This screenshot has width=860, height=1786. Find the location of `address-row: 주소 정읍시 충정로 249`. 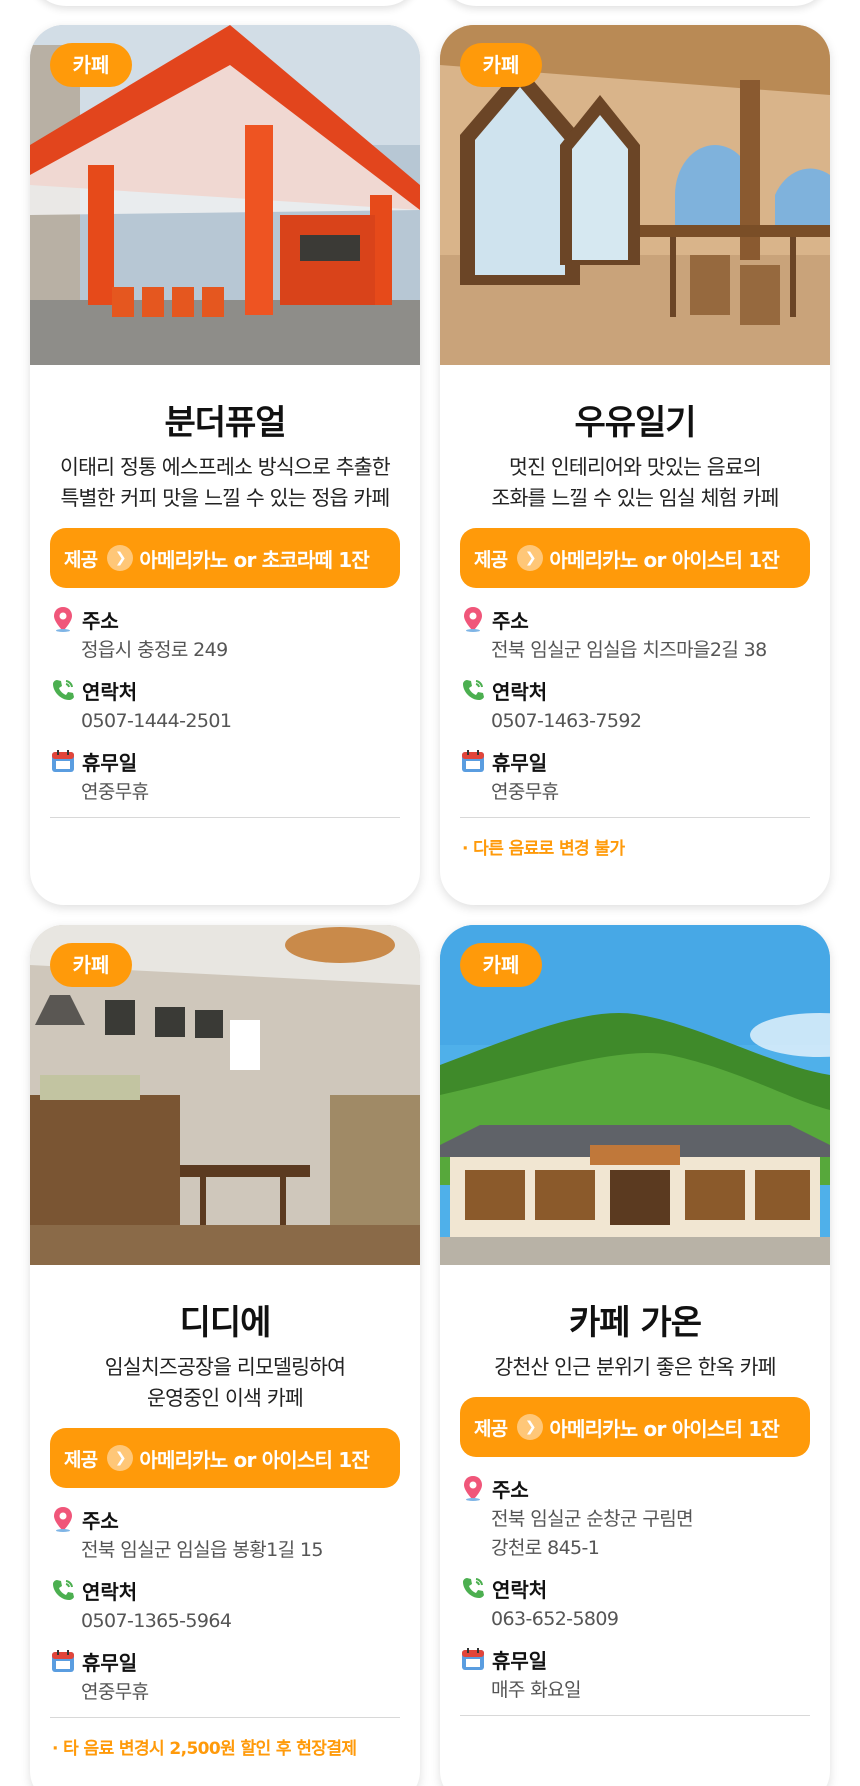

address-row: 주소 정읍시 충정로 249 is located at coordinates (225, 633).